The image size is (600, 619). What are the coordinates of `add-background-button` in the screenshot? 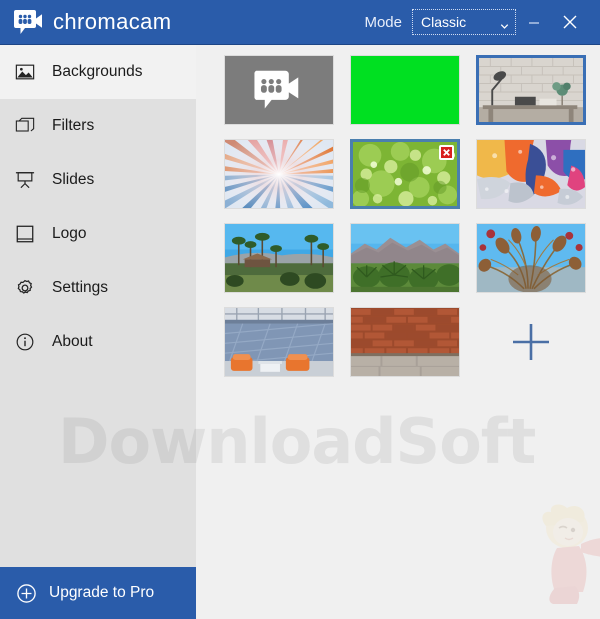 It's located at (531, 342).